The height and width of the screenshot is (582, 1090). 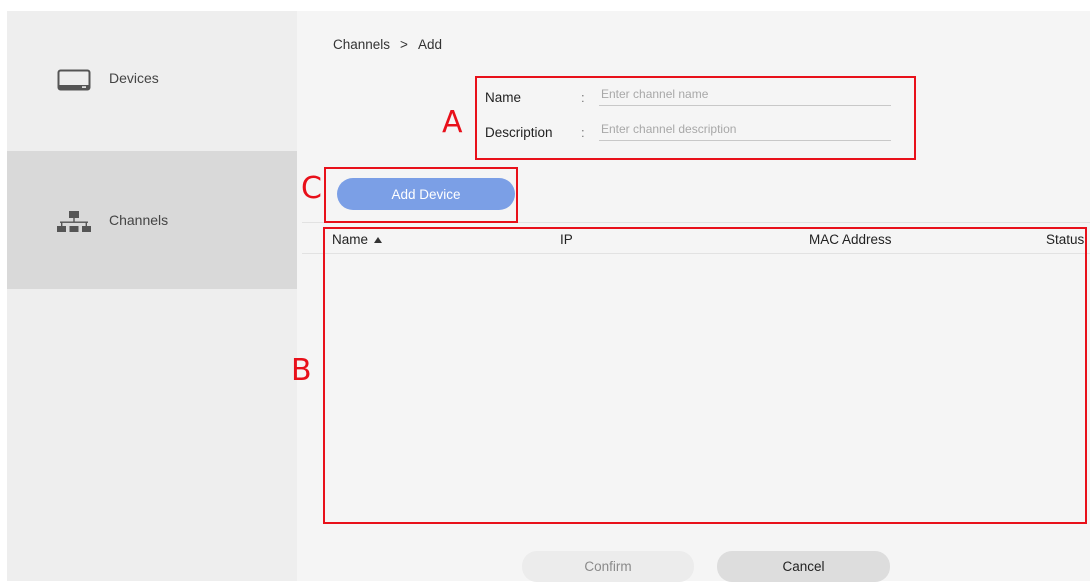 I want to click on monitor-icon, so click(x=74, y=80).